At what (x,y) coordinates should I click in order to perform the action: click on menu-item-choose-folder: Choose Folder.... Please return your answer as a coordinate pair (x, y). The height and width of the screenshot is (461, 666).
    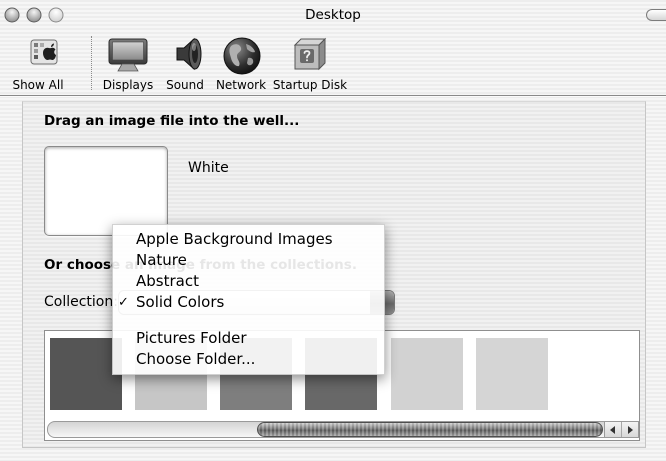
    Looking at the image, I should click on (248, 359).